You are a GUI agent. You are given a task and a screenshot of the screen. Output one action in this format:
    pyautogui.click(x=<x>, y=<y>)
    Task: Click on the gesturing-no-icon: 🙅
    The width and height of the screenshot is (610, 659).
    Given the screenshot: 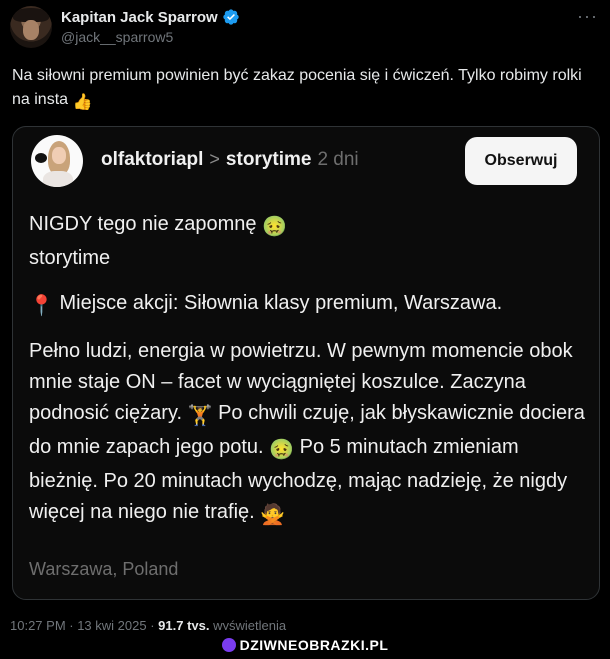 What is the action you would take?
    pyautogui.click(x=273, y=515)
    